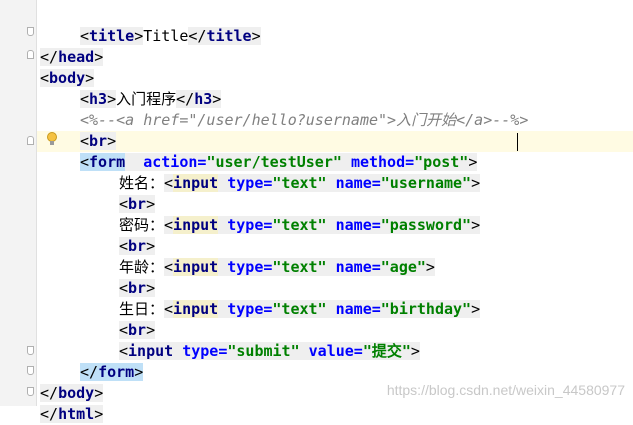 This screenshot has height=425, width=633. I want to click on code-line: <title>Title</title>, so click(170, 25).